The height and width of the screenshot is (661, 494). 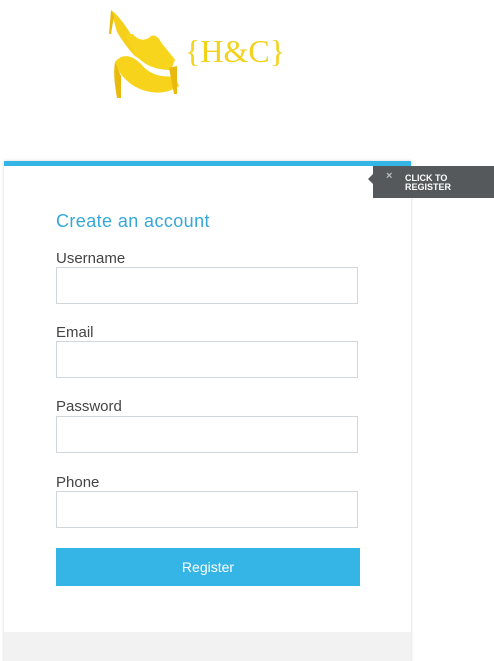 I want to click on email-input, so click(x=207, y=359).